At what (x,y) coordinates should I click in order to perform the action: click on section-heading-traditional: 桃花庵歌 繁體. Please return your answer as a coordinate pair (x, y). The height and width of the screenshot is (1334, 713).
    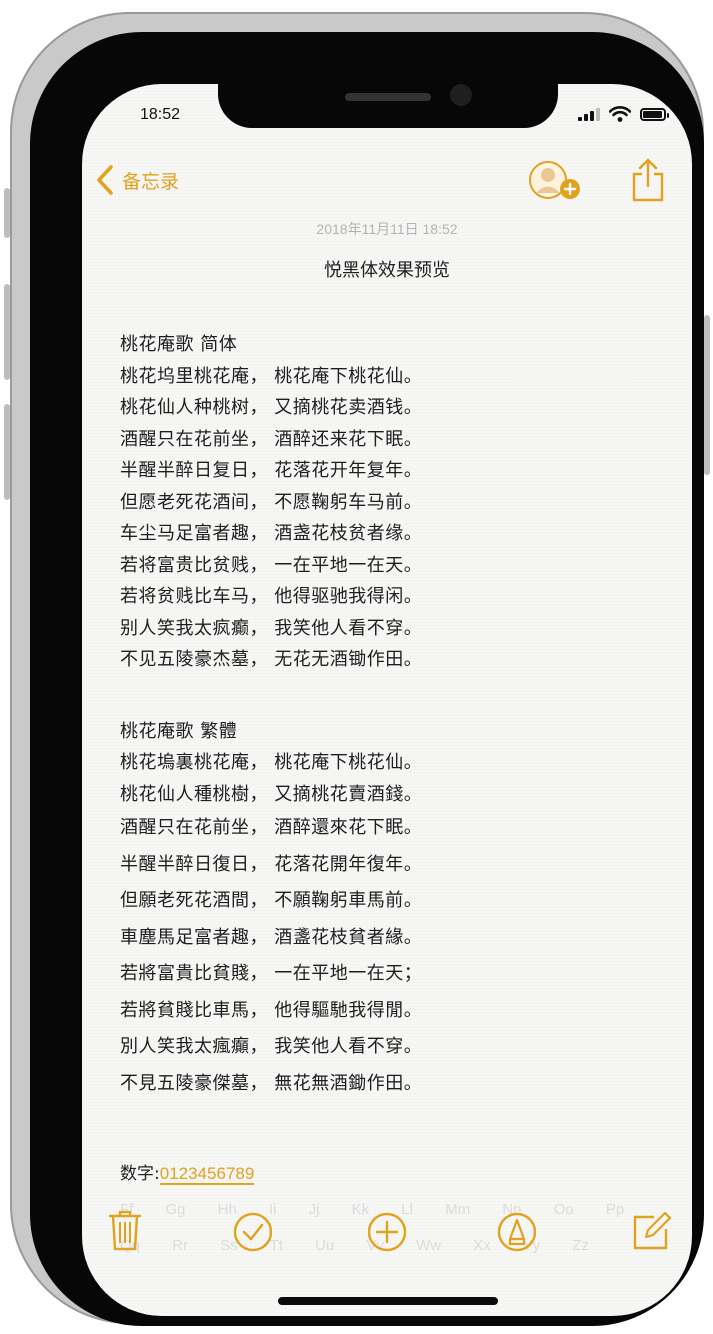
    Looking at the image, I should click on (179, 731).